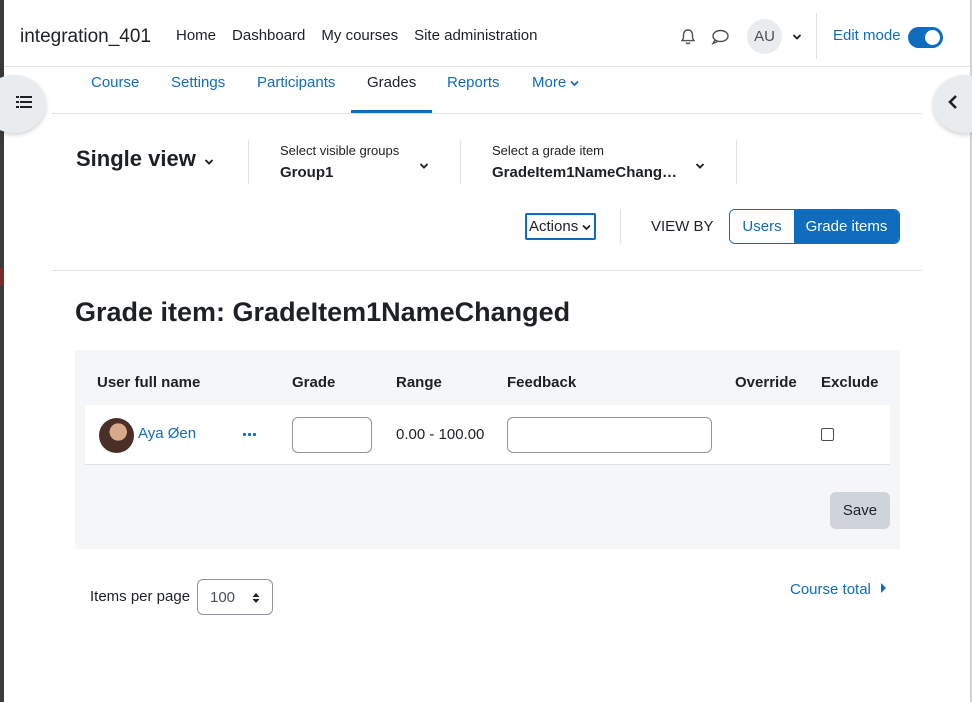  Describe the element at coordinates (332, 435) in the screenshot. I see `grade-input` at that location.